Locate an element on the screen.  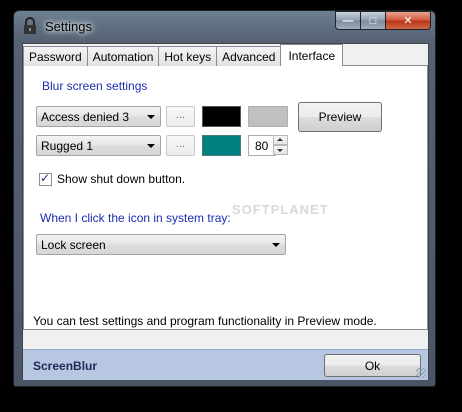
color-swatch-black is located at coordinates (221, 116).